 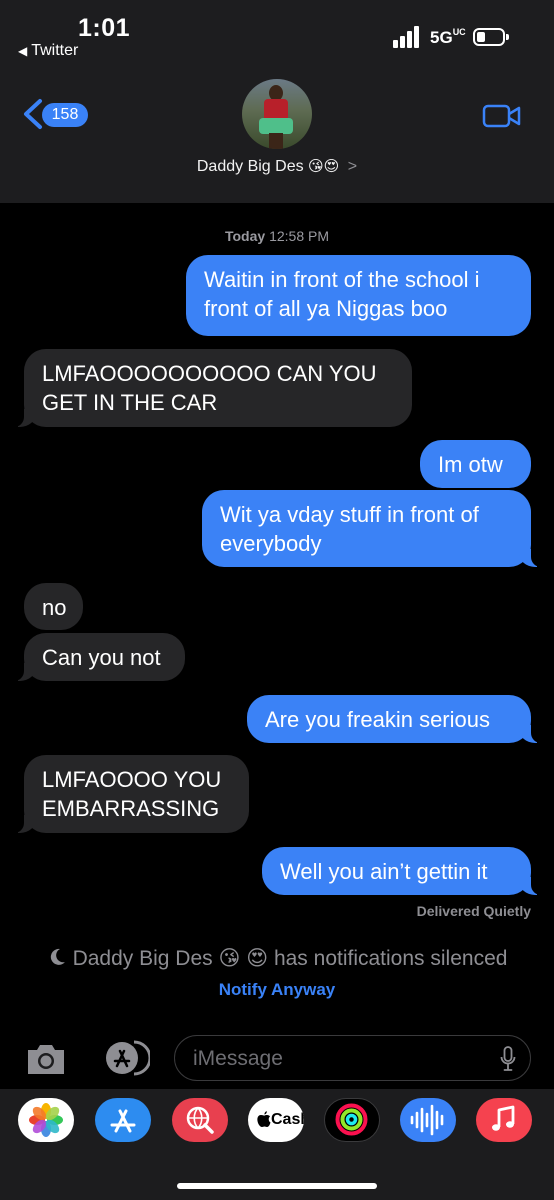 What do you see at coordinates (326, 308) in the screenshot?
I see `message-line: front of all ya Niggas boo` at bounding box center [326, 308].